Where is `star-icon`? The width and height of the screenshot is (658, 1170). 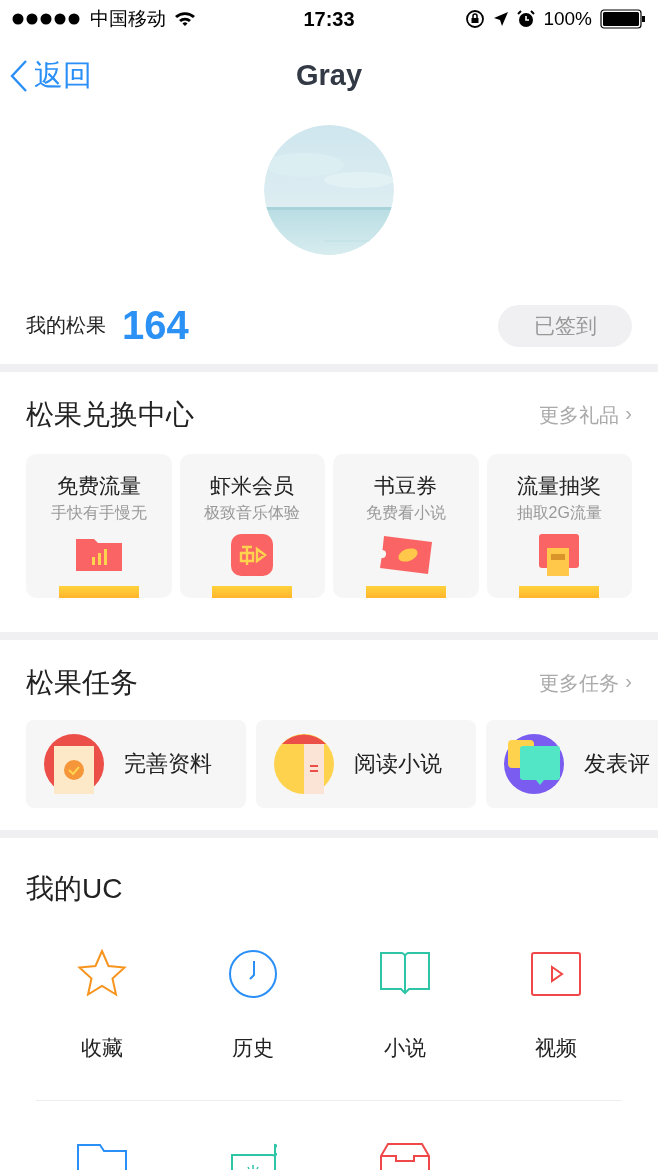
star-icon is located at coordinates (101, 974).